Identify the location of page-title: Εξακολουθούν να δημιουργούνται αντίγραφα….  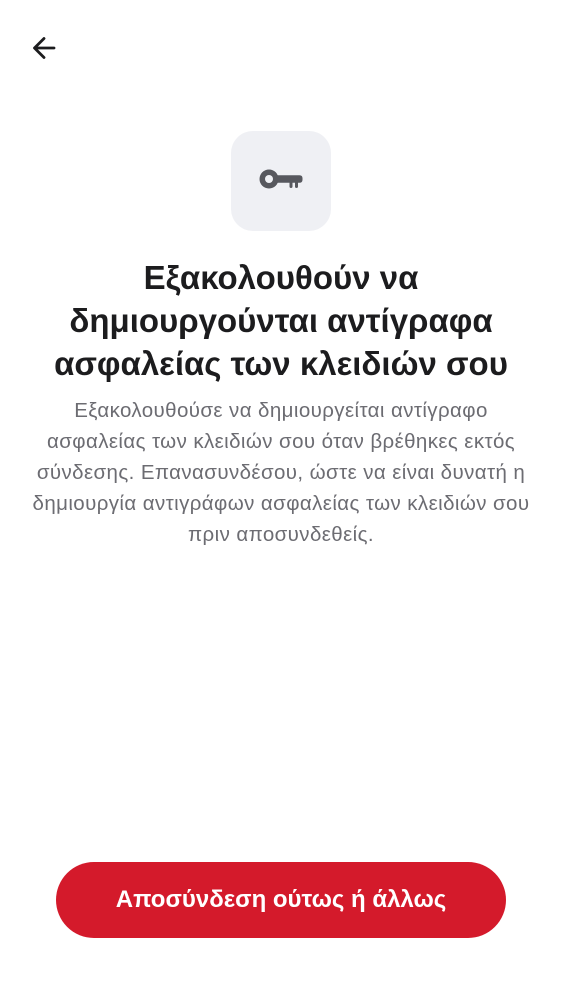
(281, 320).